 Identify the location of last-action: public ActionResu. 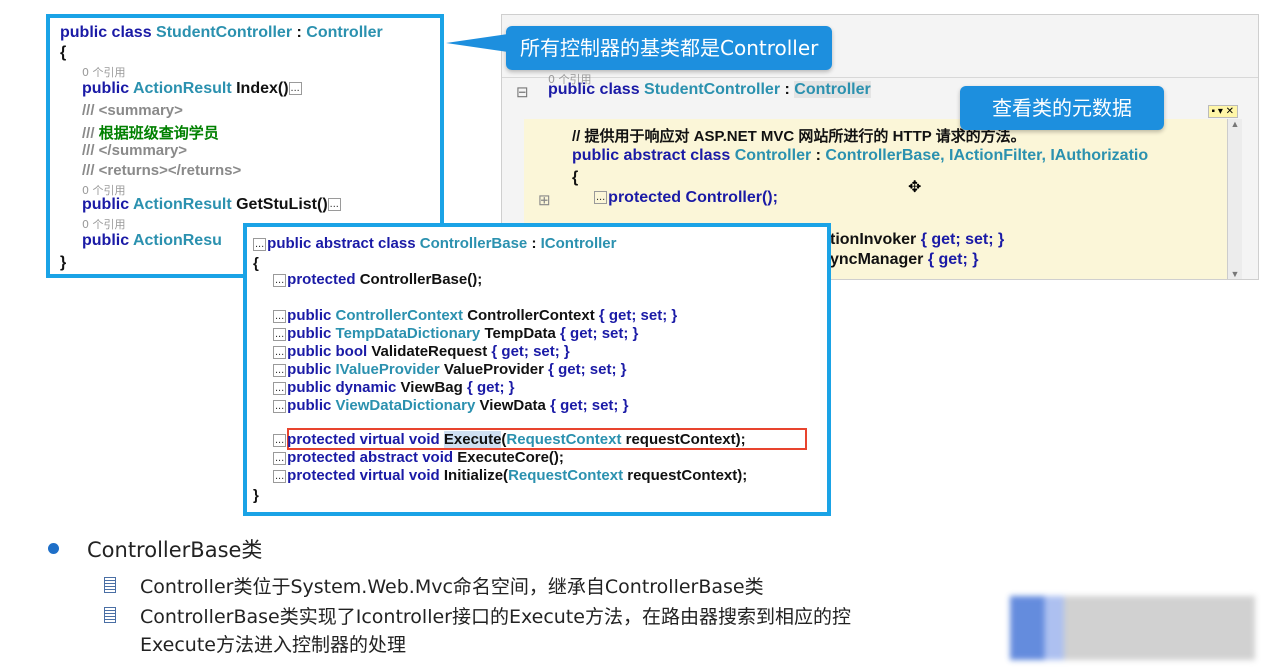
(152, 240).